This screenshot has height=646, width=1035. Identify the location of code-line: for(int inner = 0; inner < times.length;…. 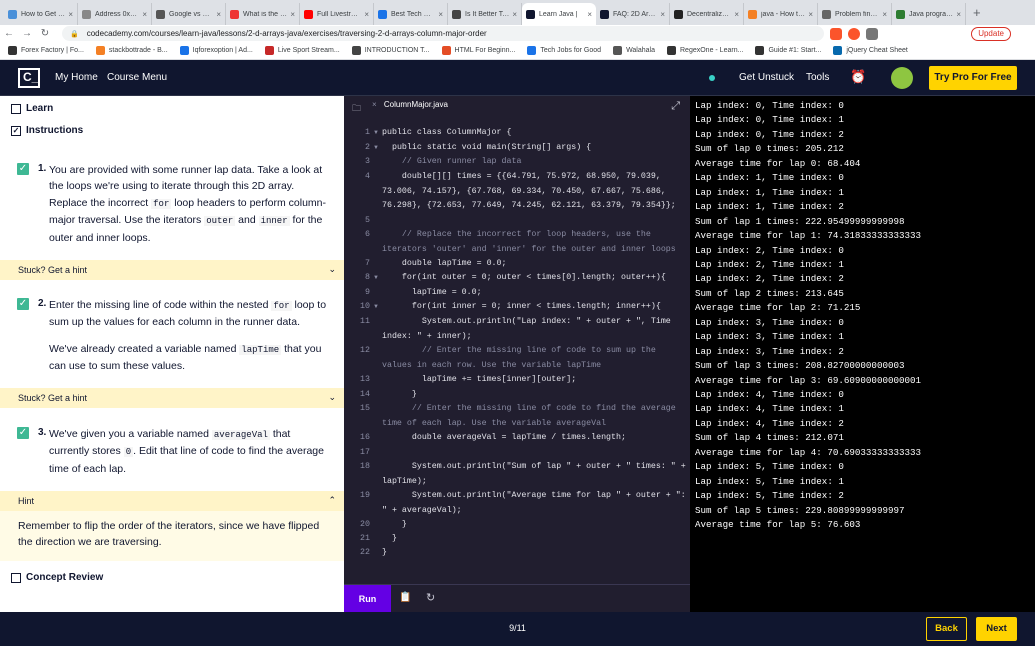
(534, 307).